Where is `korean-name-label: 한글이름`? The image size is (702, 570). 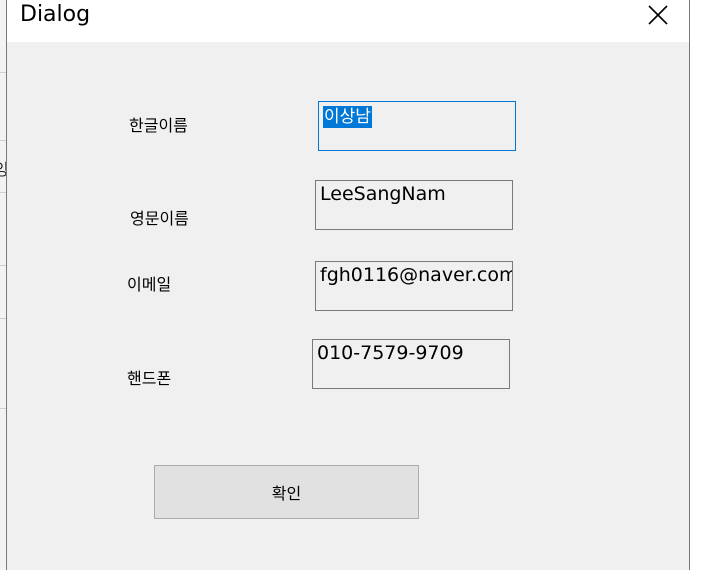
korean-name-label: 한글이름 is located at coordinates (158, 125).